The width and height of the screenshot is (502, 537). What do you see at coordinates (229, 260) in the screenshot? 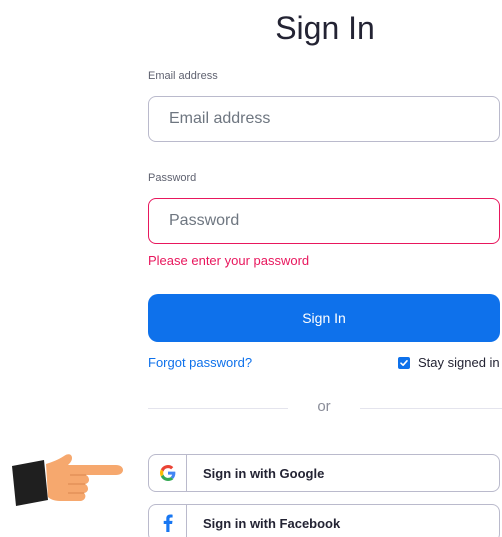
I see `password-error-message: Please enter your password` at bounding box center [229, 260].